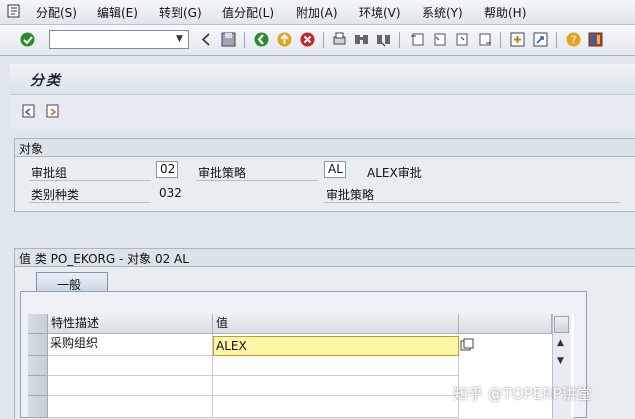  Describe the element at coordinates (484, 39) in the screenshot. I see `last-page-icon` at that location.